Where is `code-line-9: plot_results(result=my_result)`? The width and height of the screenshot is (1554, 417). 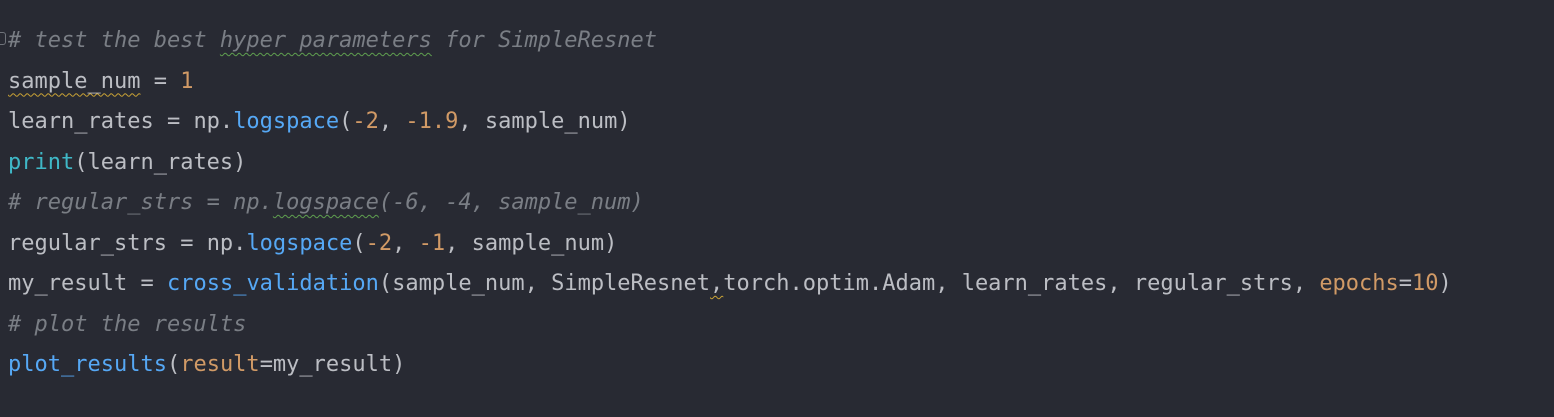
code-line-9: plot_results(result=my_result) is located at coordinates (777, 365).